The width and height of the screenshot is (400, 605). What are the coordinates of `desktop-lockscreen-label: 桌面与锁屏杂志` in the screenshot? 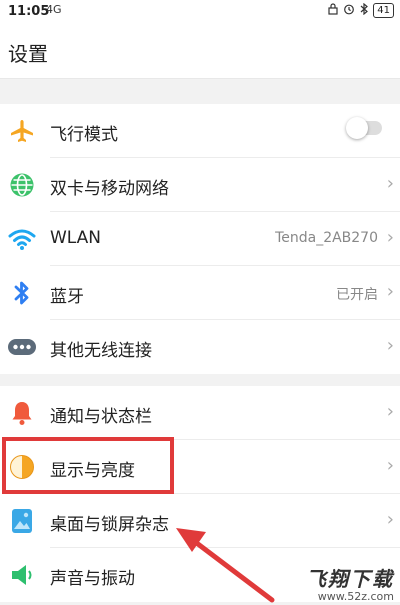 It's located at (109, 525).